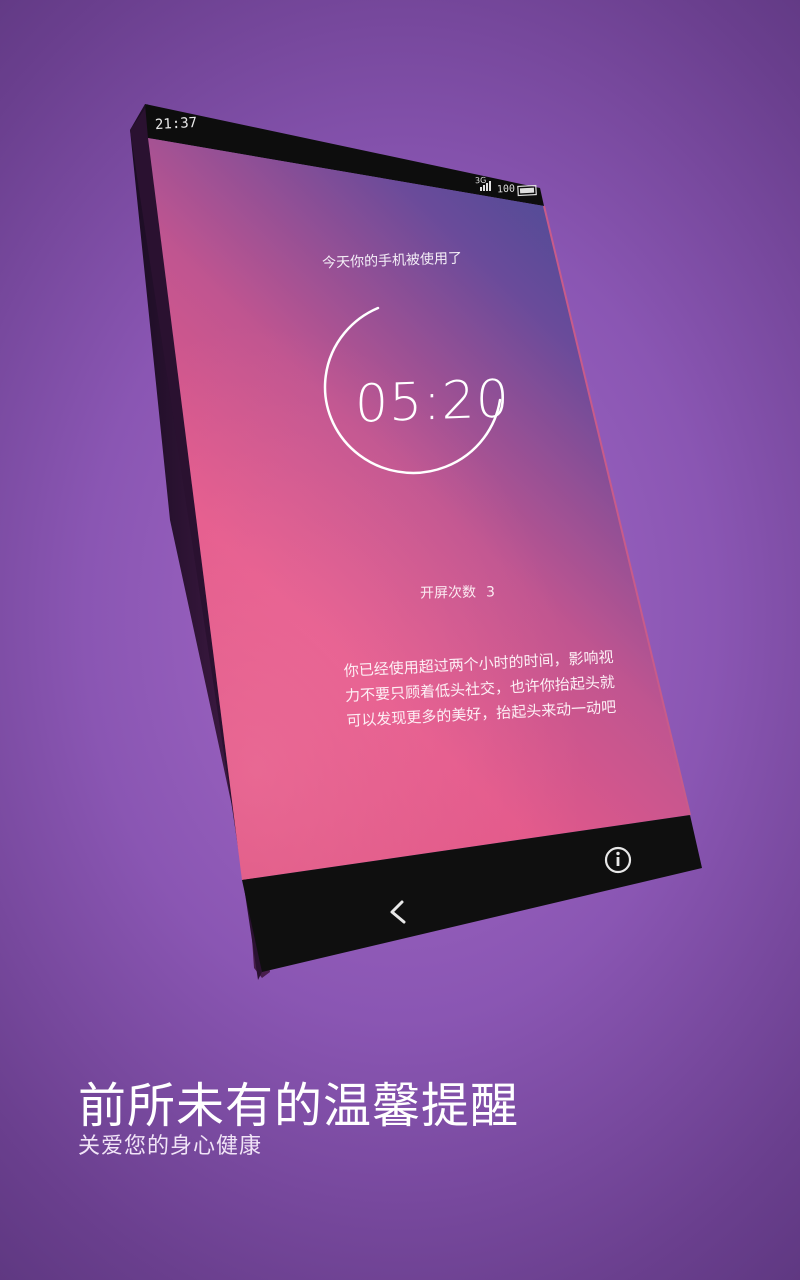 The image size is (800, 1280). Describe the element at coordinates (170, 1146) in the screenshot. I see `promo-subline: 关爱您的身心健康` at that location.